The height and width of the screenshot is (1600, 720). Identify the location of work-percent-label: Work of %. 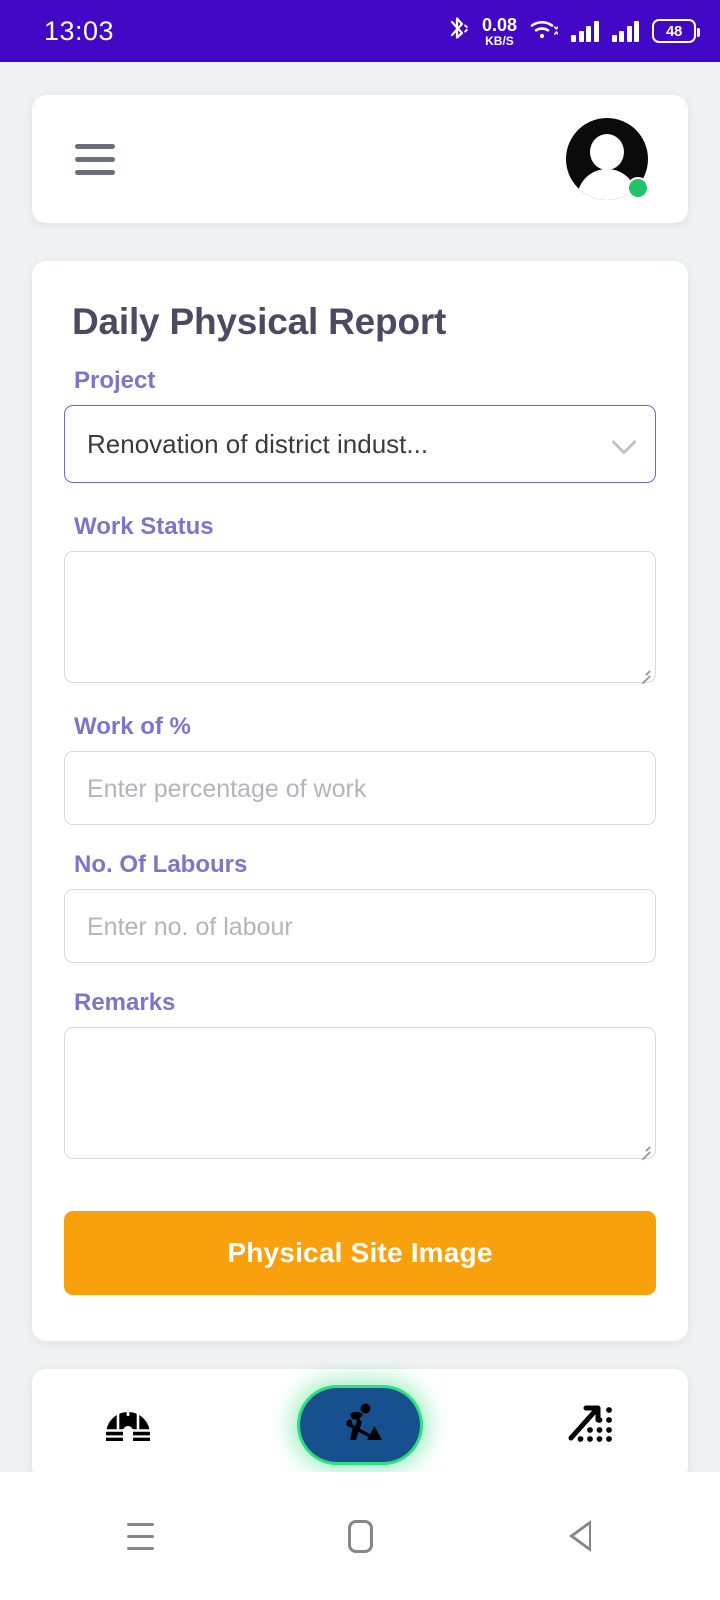
(132, 726).